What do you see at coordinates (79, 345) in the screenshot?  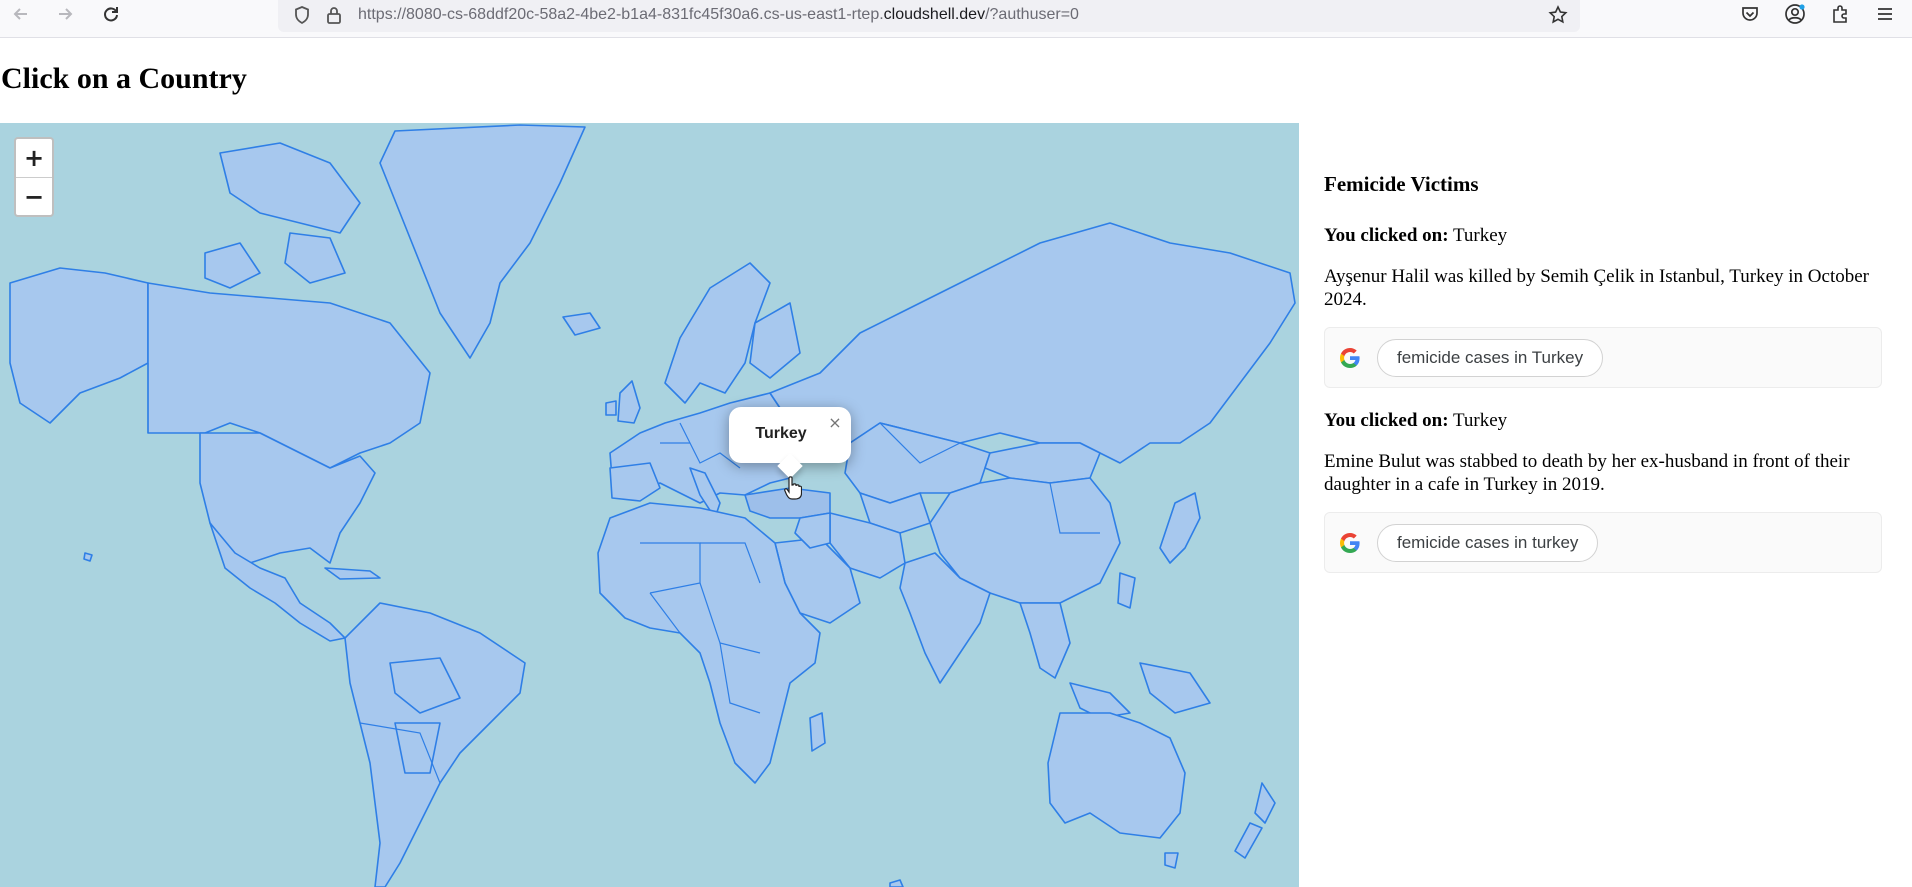 I see `country-alaska` at bounding box center [79, 345].